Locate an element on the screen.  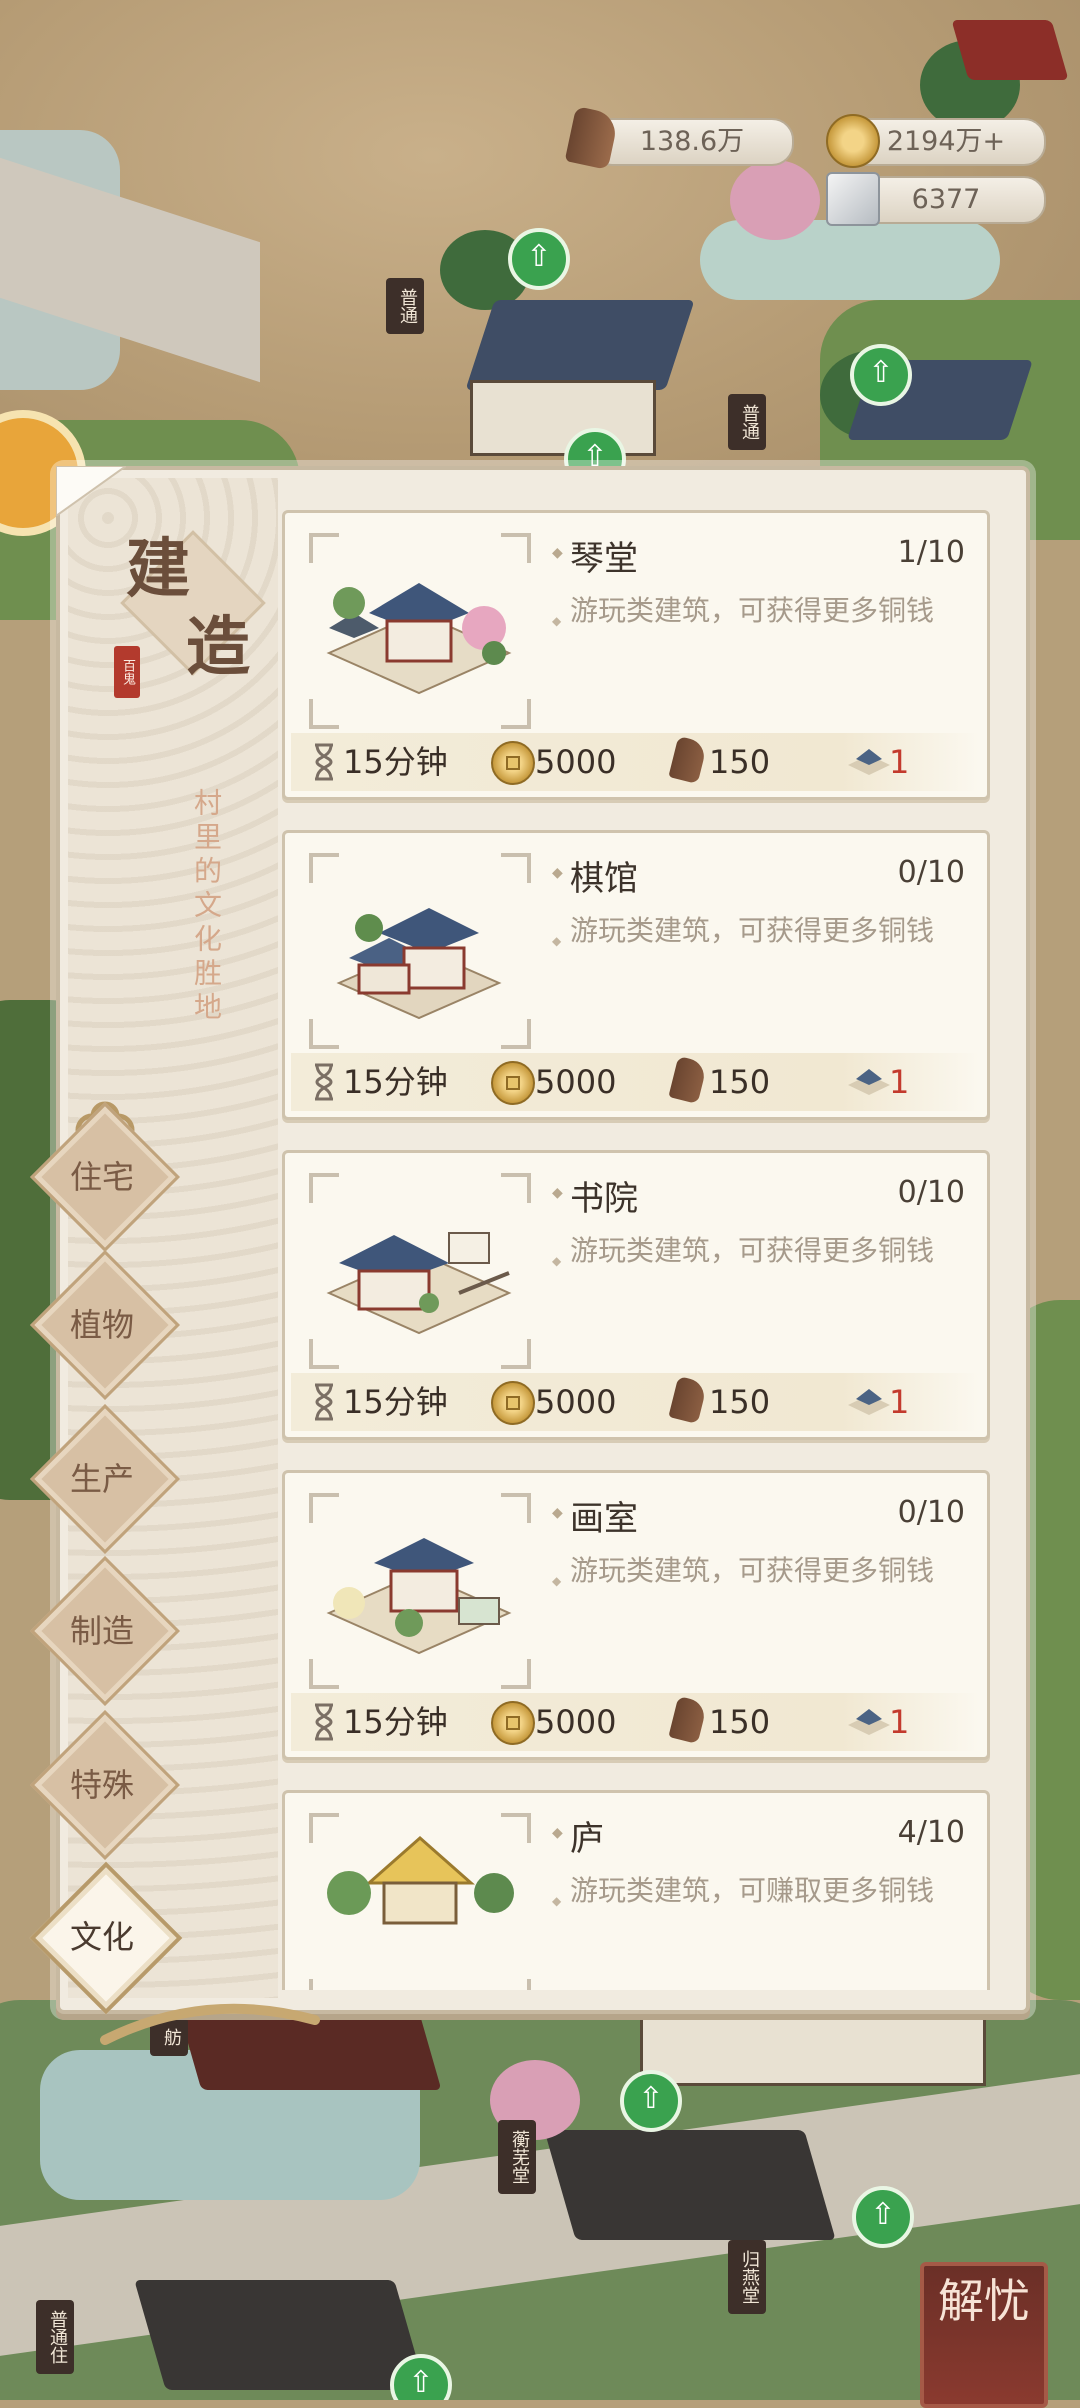
building-card-huashi: 画室 0/10 游玩类建筑，可获得更多铜钱 15分钟 5000 150 1 is located at coordinates (636, 1615).